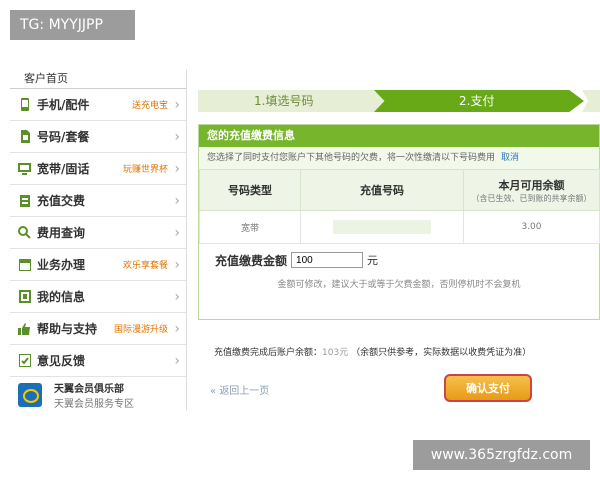  Describe the element at coordinates (244, 391) in the screenshot. I see `back-label: 返回上一页` at that location.